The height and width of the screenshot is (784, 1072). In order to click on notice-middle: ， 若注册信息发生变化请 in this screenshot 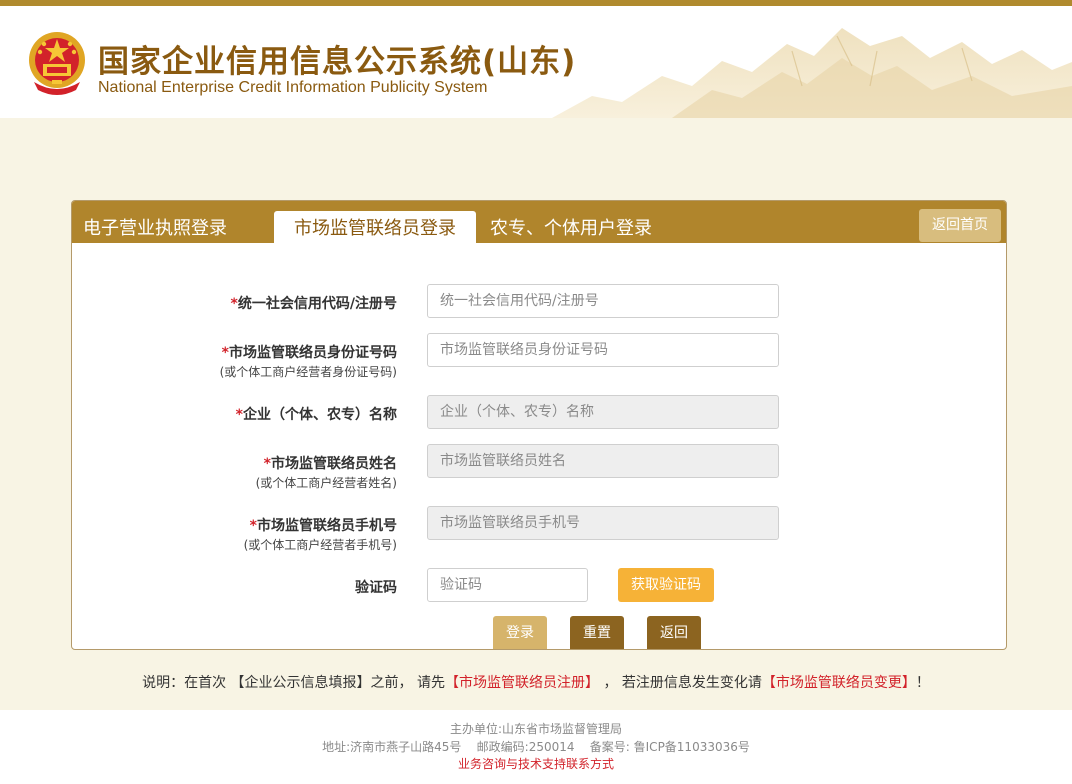, I will do `click(680, 683)`.